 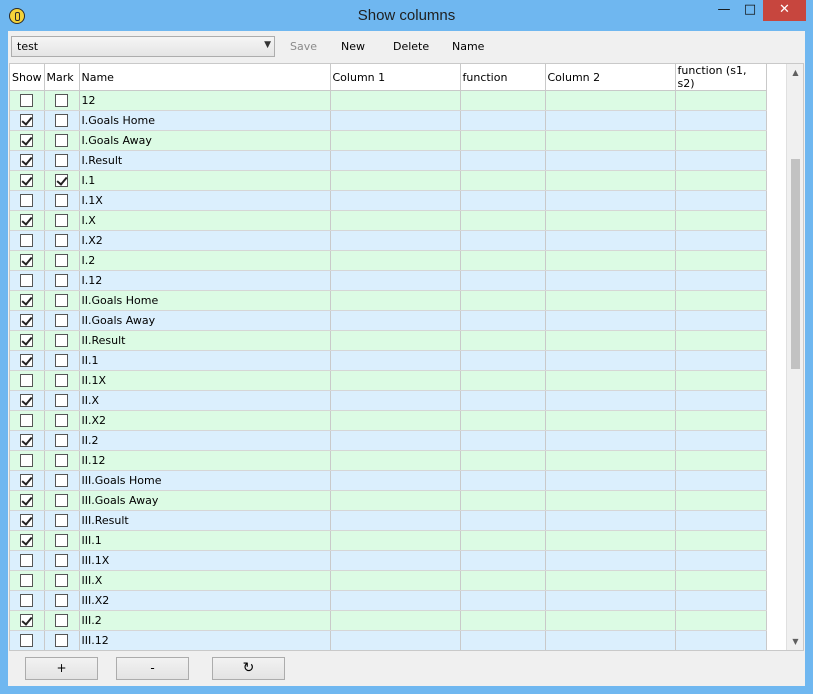 What do you see at coordinates (205, 540) in the screenshot?
I see `name-cell: III.1` at bounding box center [205, 540].